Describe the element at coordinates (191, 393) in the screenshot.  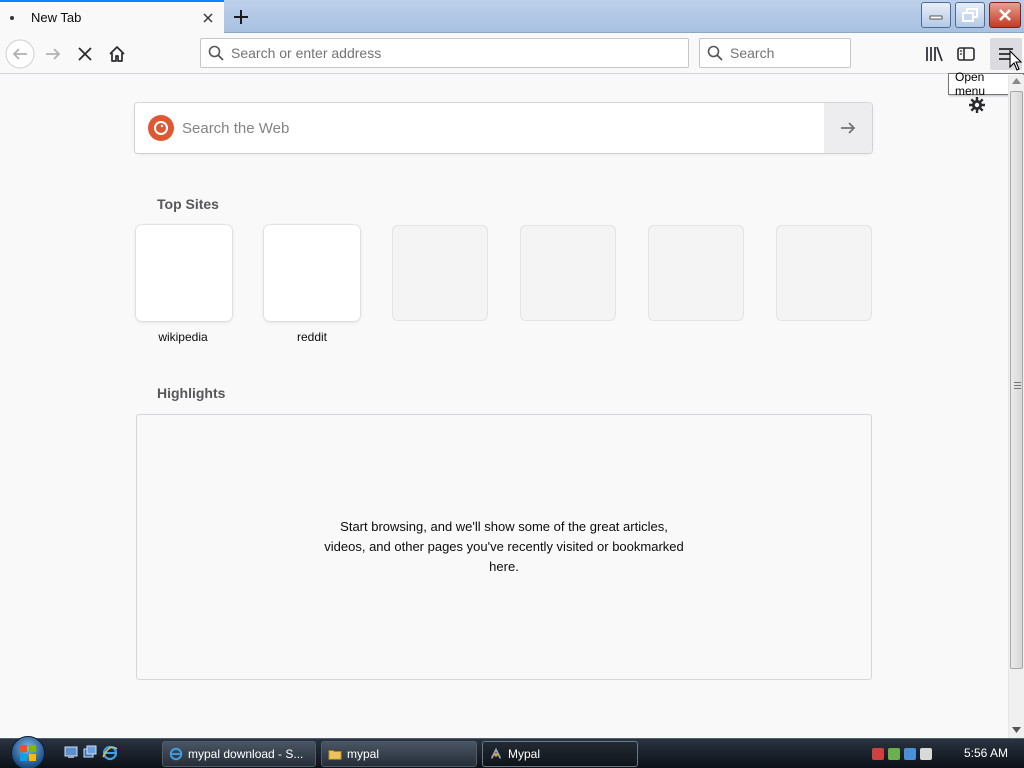
I see `highlights-heading: Highlights` at that location.